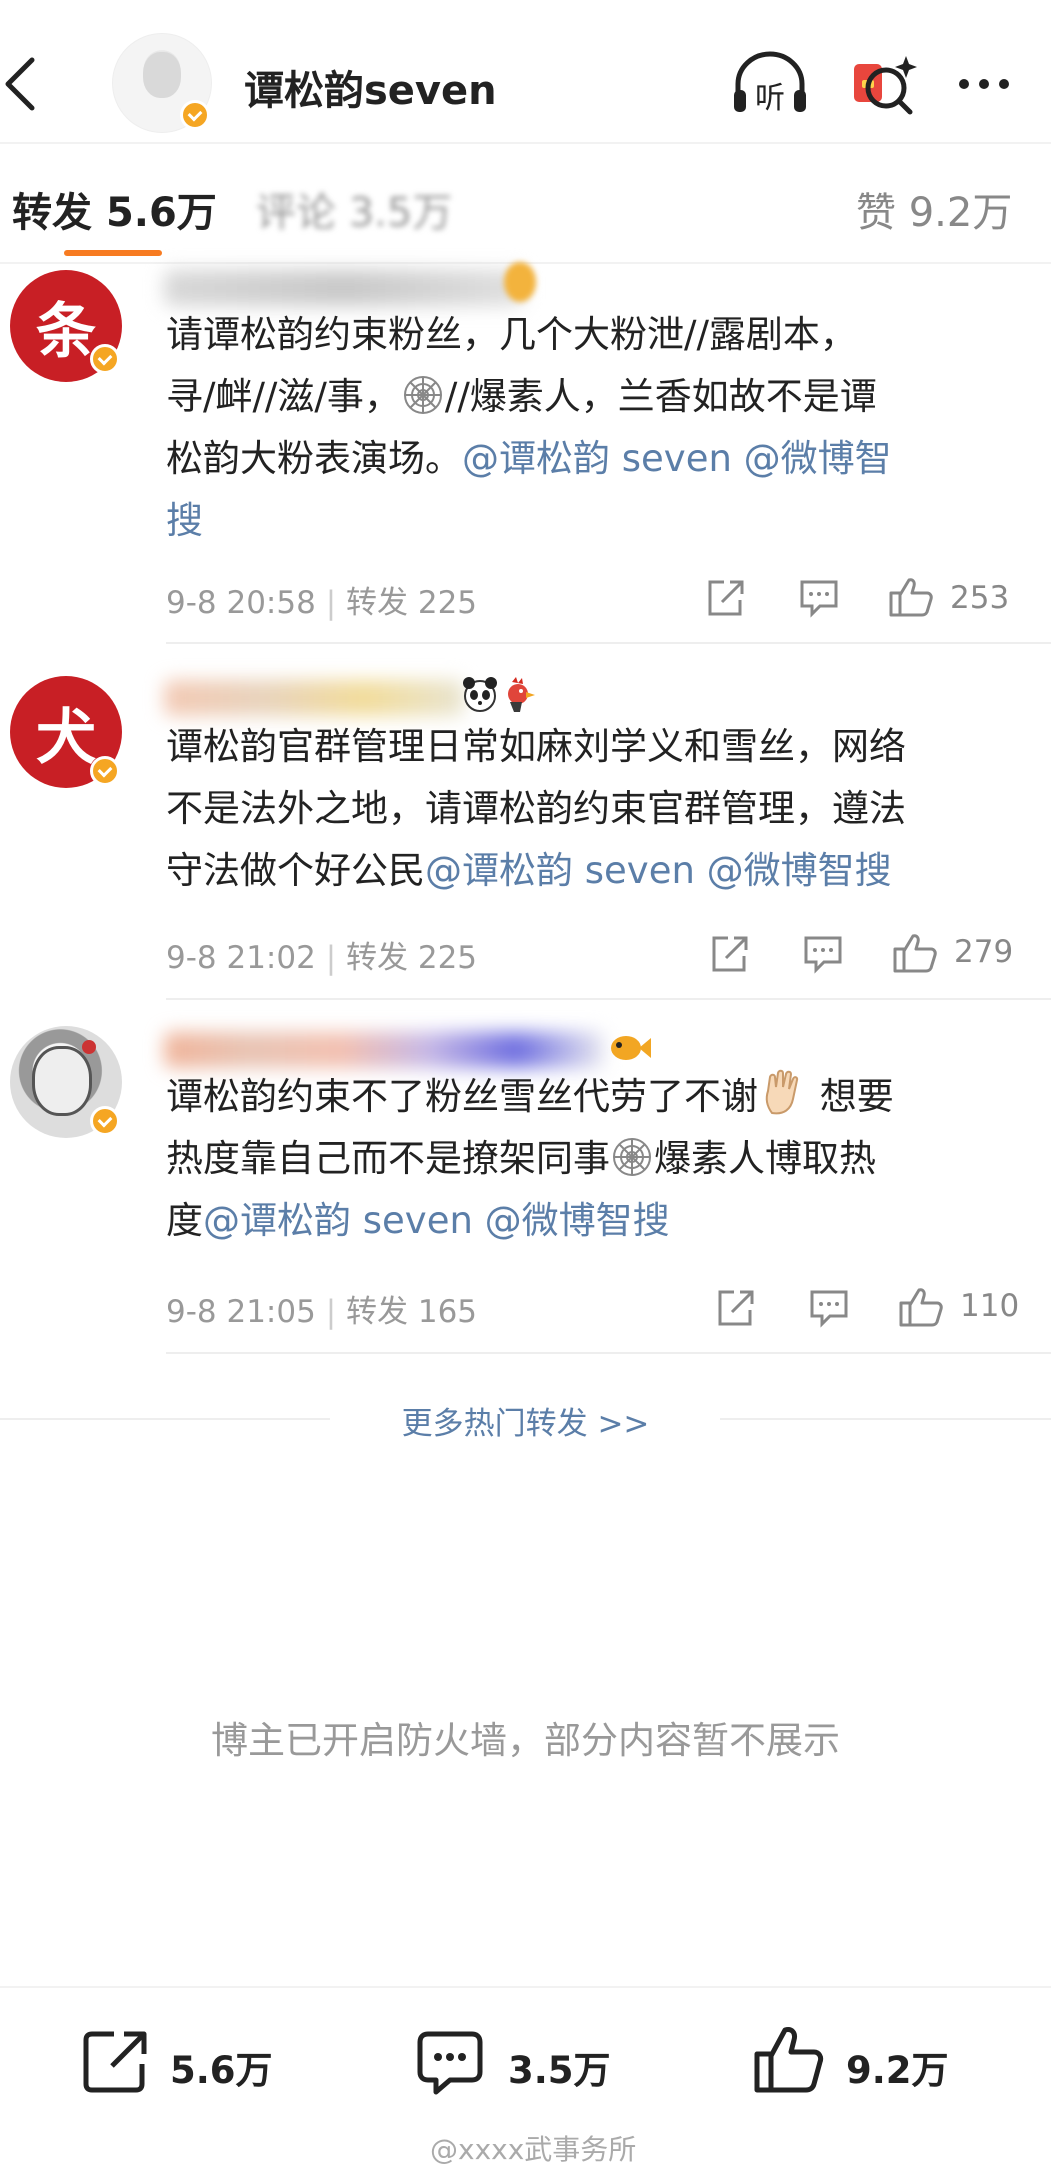  I want to click on mention-link: @谭松韵 seven @微博智, so click(677, 458).